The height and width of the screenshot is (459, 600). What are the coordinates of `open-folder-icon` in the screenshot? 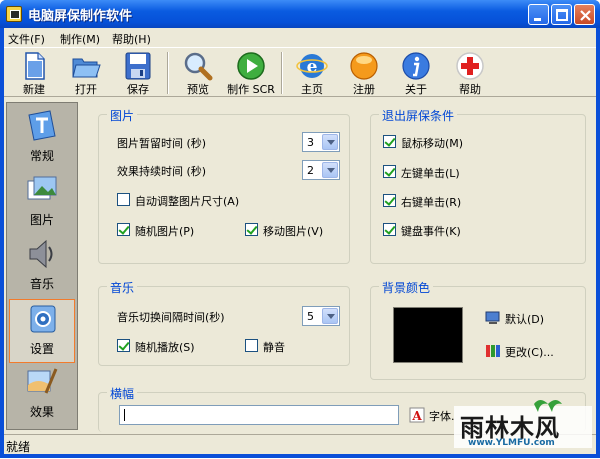 It's located at (86, 68).